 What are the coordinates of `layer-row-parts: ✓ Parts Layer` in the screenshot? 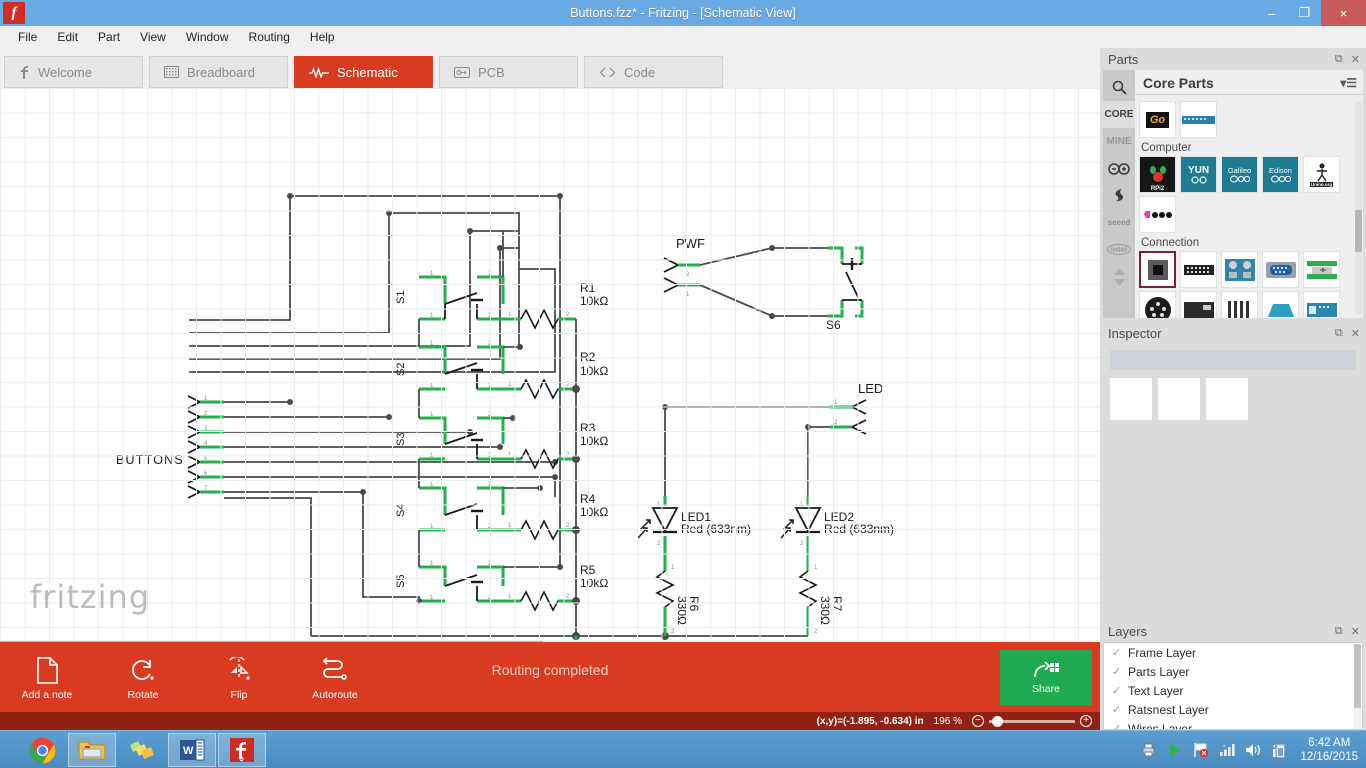 It's located at (1233, 671).